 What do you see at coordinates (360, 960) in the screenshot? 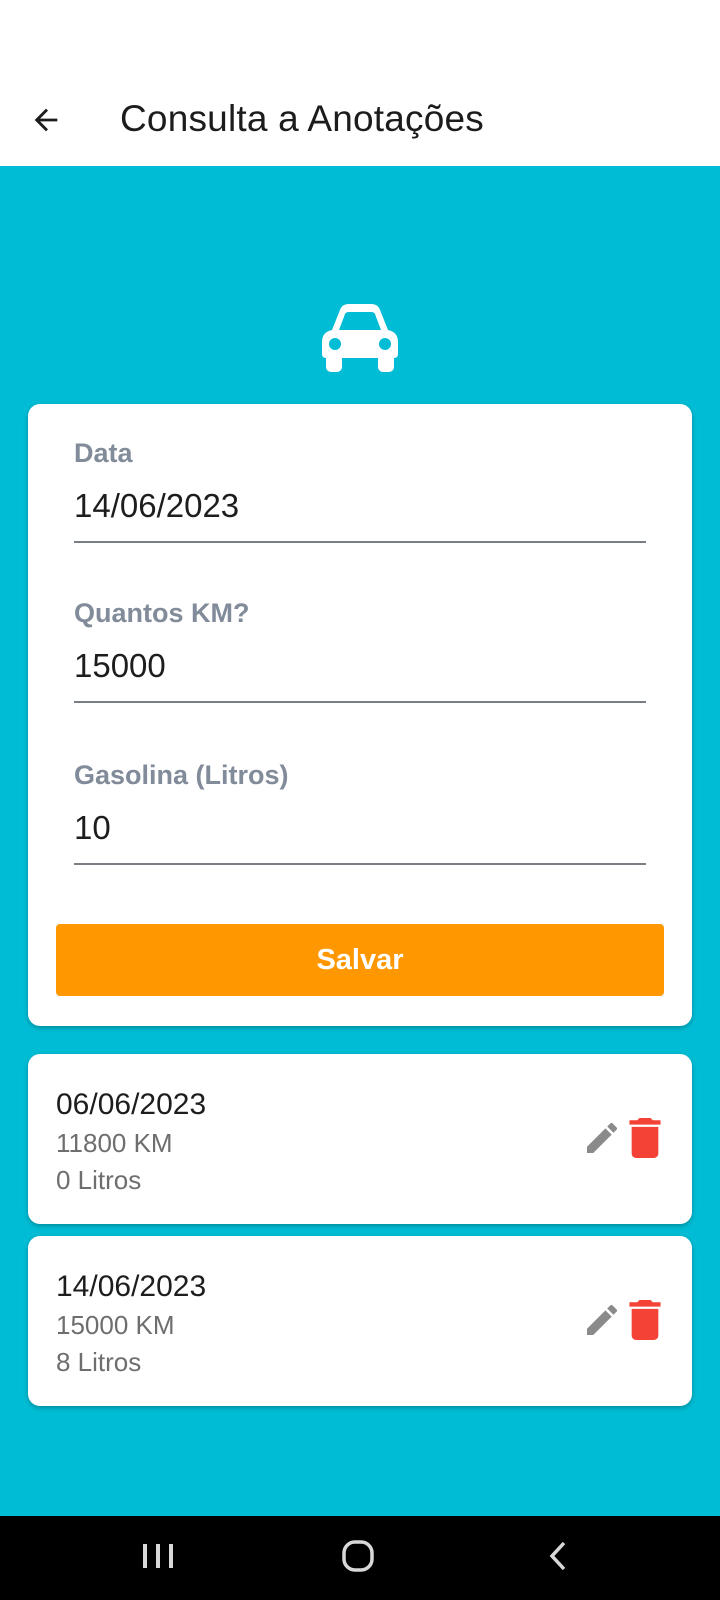
I see `save-button: Salvar` at bounding box center [360, 960].